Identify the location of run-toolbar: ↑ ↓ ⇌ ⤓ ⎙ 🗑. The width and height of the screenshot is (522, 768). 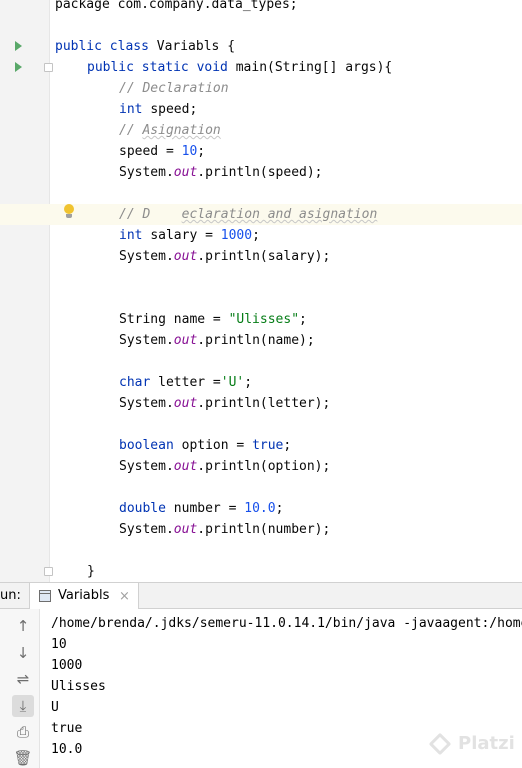
(20, 688).